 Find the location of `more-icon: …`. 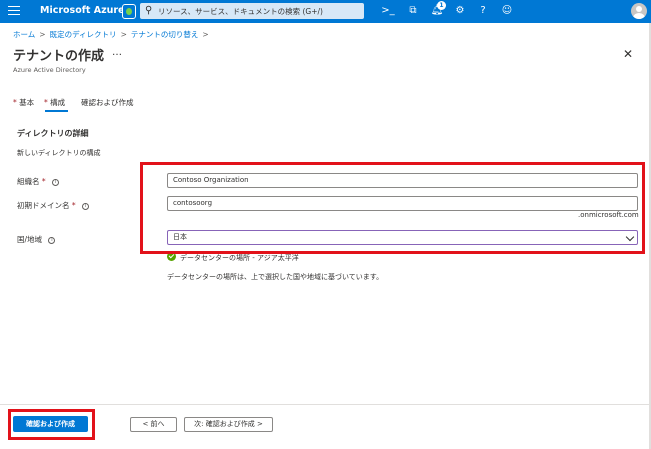

more-icon: … is located at coordinates (117, 52).